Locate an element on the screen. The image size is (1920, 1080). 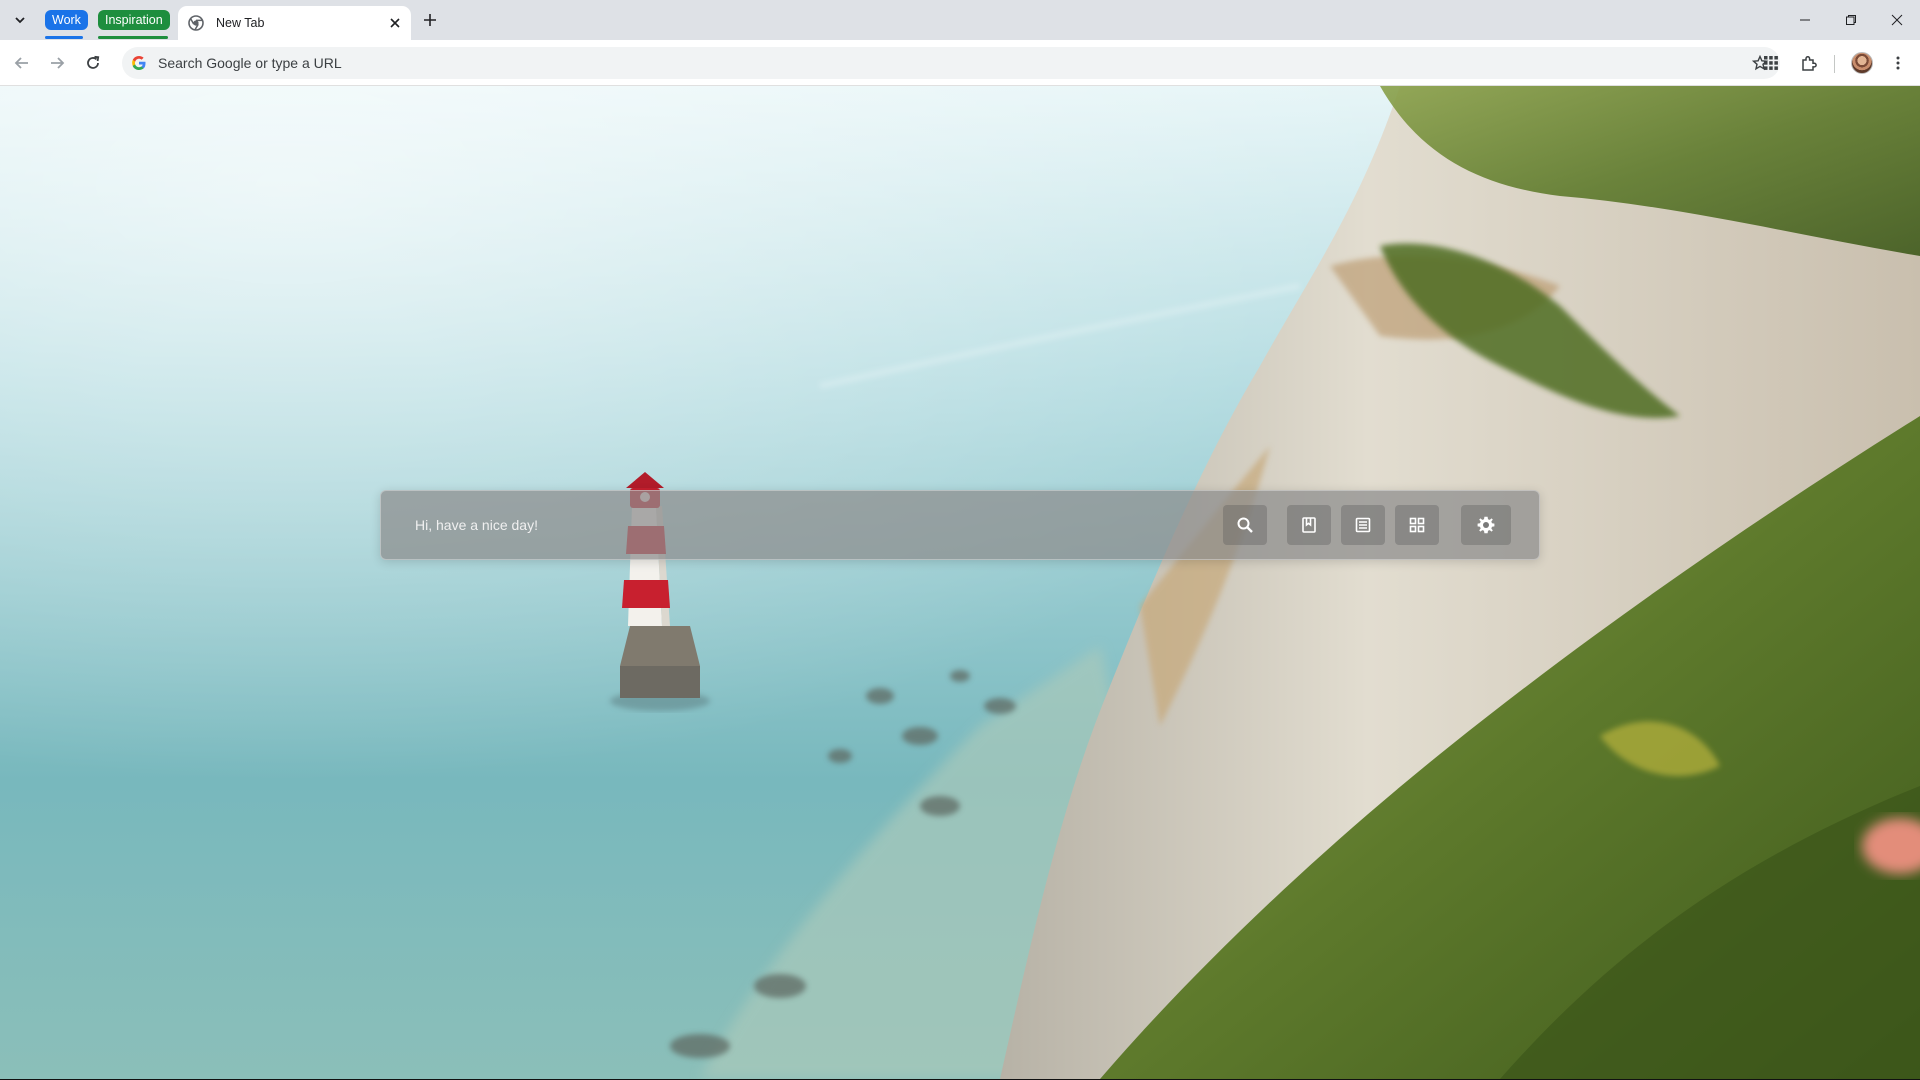
search-icon is located at coordinates (1245, 525).